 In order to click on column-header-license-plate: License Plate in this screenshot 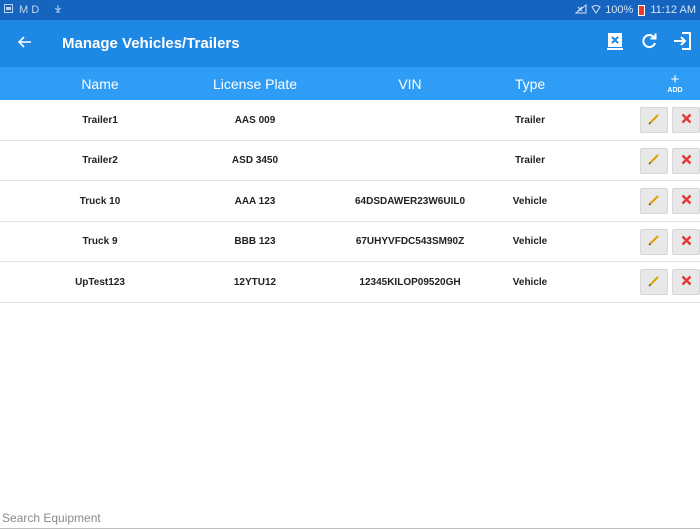, I will do `click(255, 83)`.